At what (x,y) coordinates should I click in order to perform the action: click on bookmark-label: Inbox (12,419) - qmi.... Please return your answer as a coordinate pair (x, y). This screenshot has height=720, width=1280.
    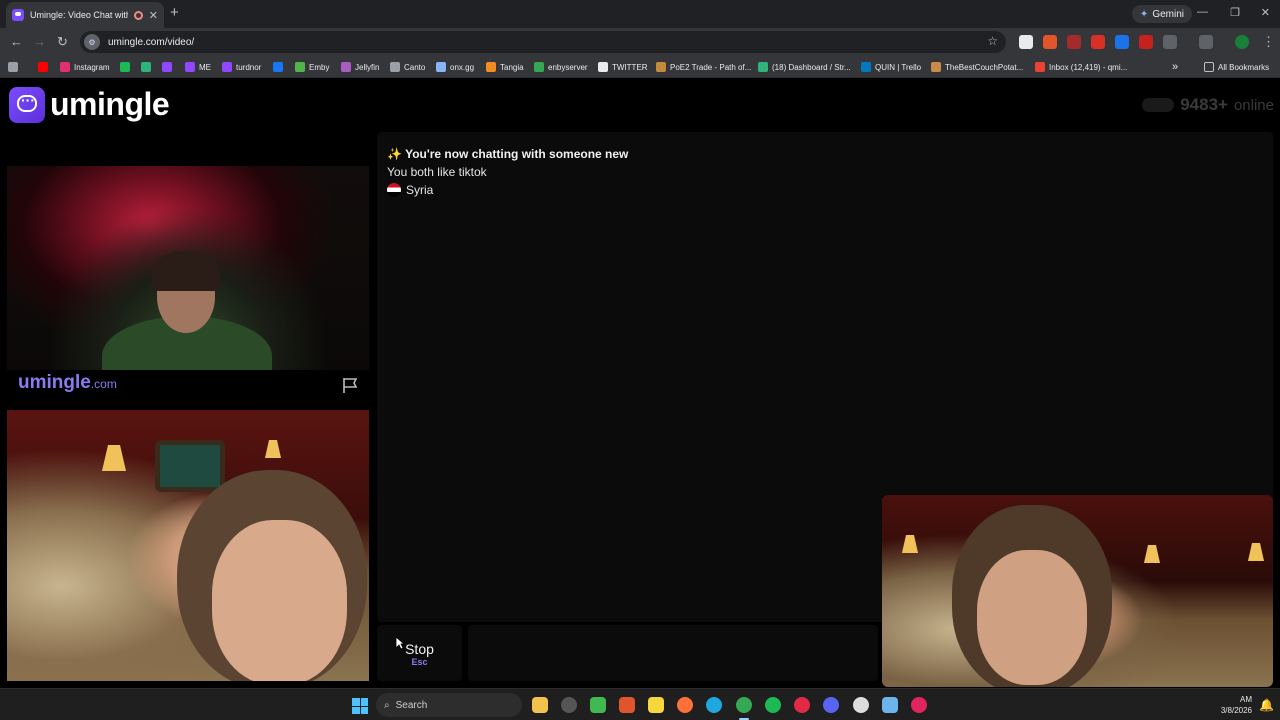
    Looking at the image, I should click on (1088, 67).